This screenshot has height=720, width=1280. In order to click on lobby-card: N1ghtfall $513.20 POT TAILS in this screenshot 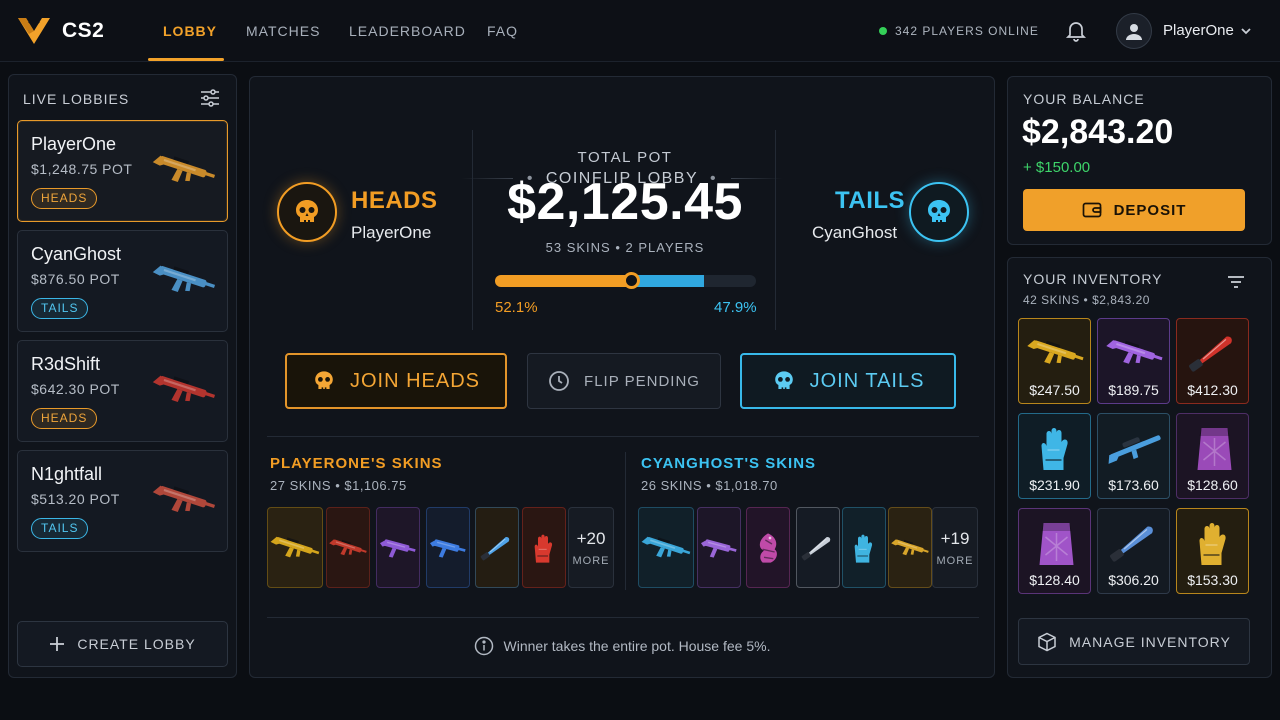, I will do `click(122, 501)`.